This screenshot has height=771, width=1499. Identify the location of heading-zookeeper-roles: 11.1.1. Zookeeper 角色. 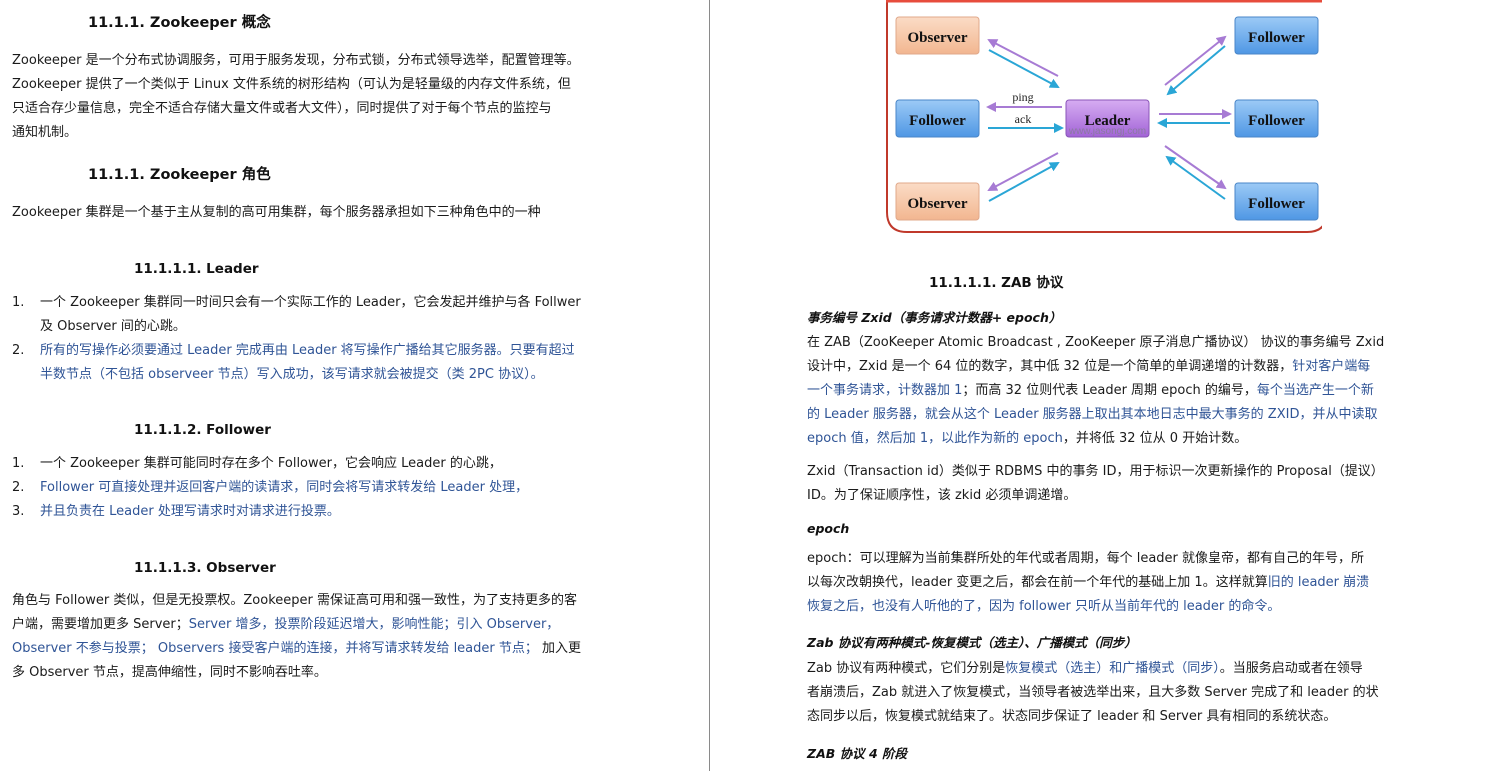
(179, 175).